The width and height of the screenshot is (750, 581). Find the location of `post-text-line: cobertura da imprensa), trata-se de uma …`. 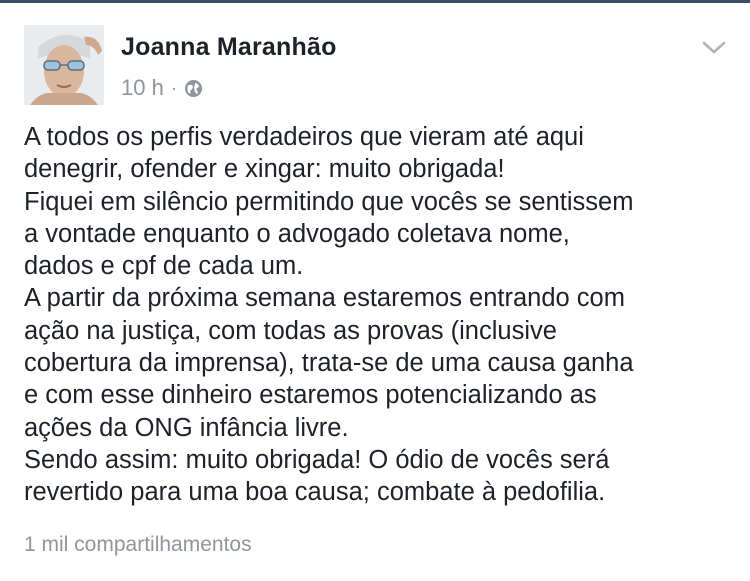

post-text-line: cobertura da imprensa), trata-se de uma … is located at coordinates (329, 363).